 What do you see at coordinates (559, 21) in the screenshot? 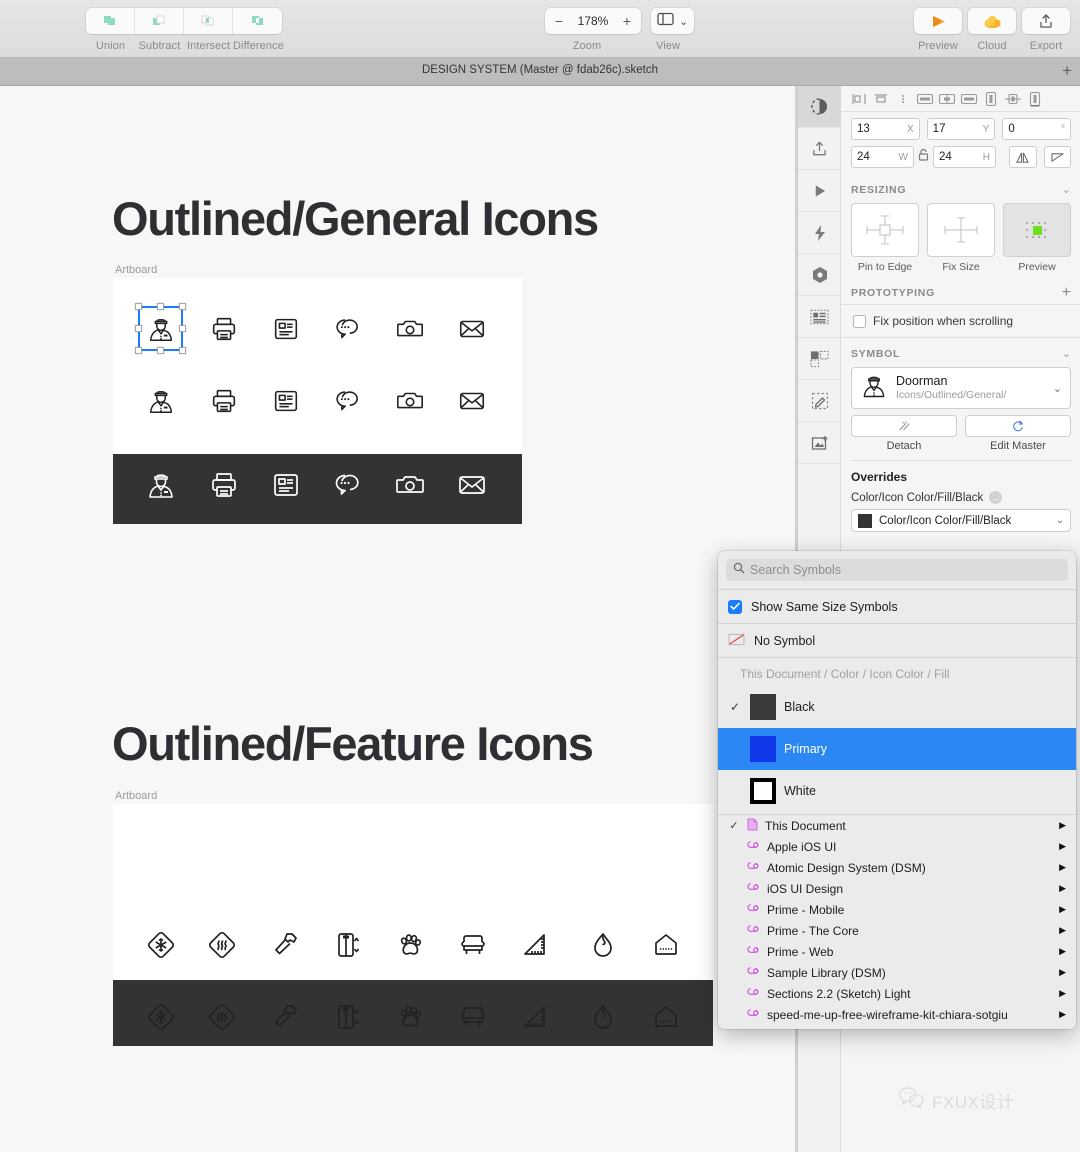
I see `zoom-out-button: −` at bounding box center [559, 21].